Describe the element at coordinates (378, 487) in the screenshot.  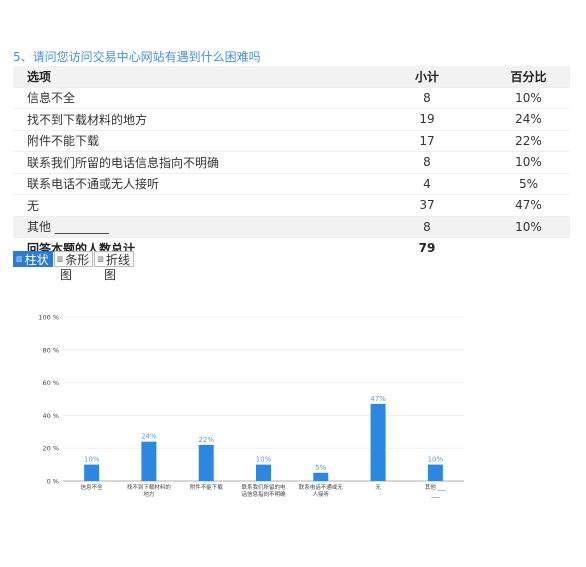
I see `x-tick-label: 无` at that location.